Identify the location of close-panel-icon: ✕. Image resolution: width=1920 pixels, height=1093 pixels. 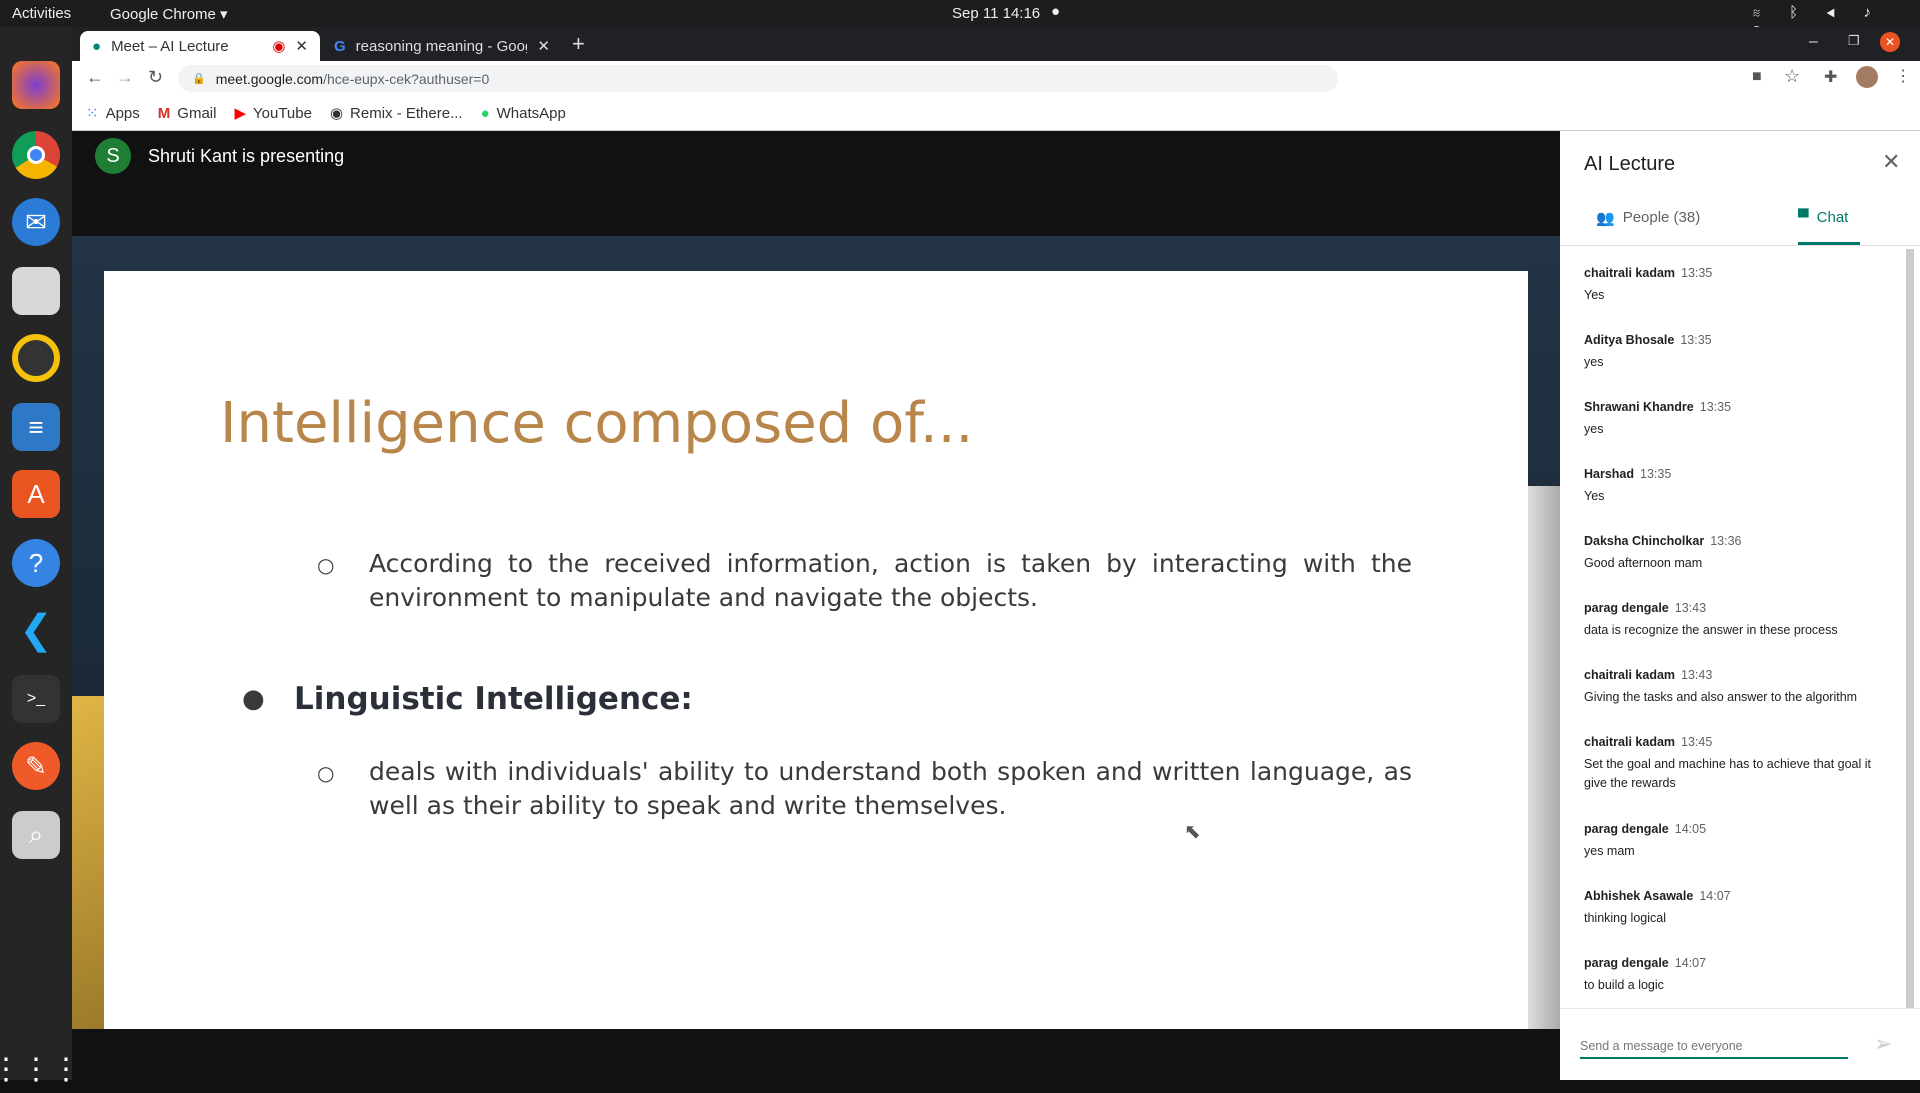
(1891, 162).